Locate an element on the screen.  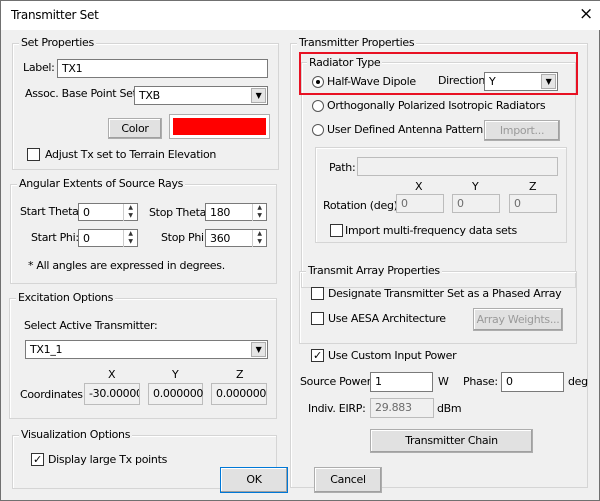
active-transmitter-value: TX1_1 is located at coordinates (46, 349).